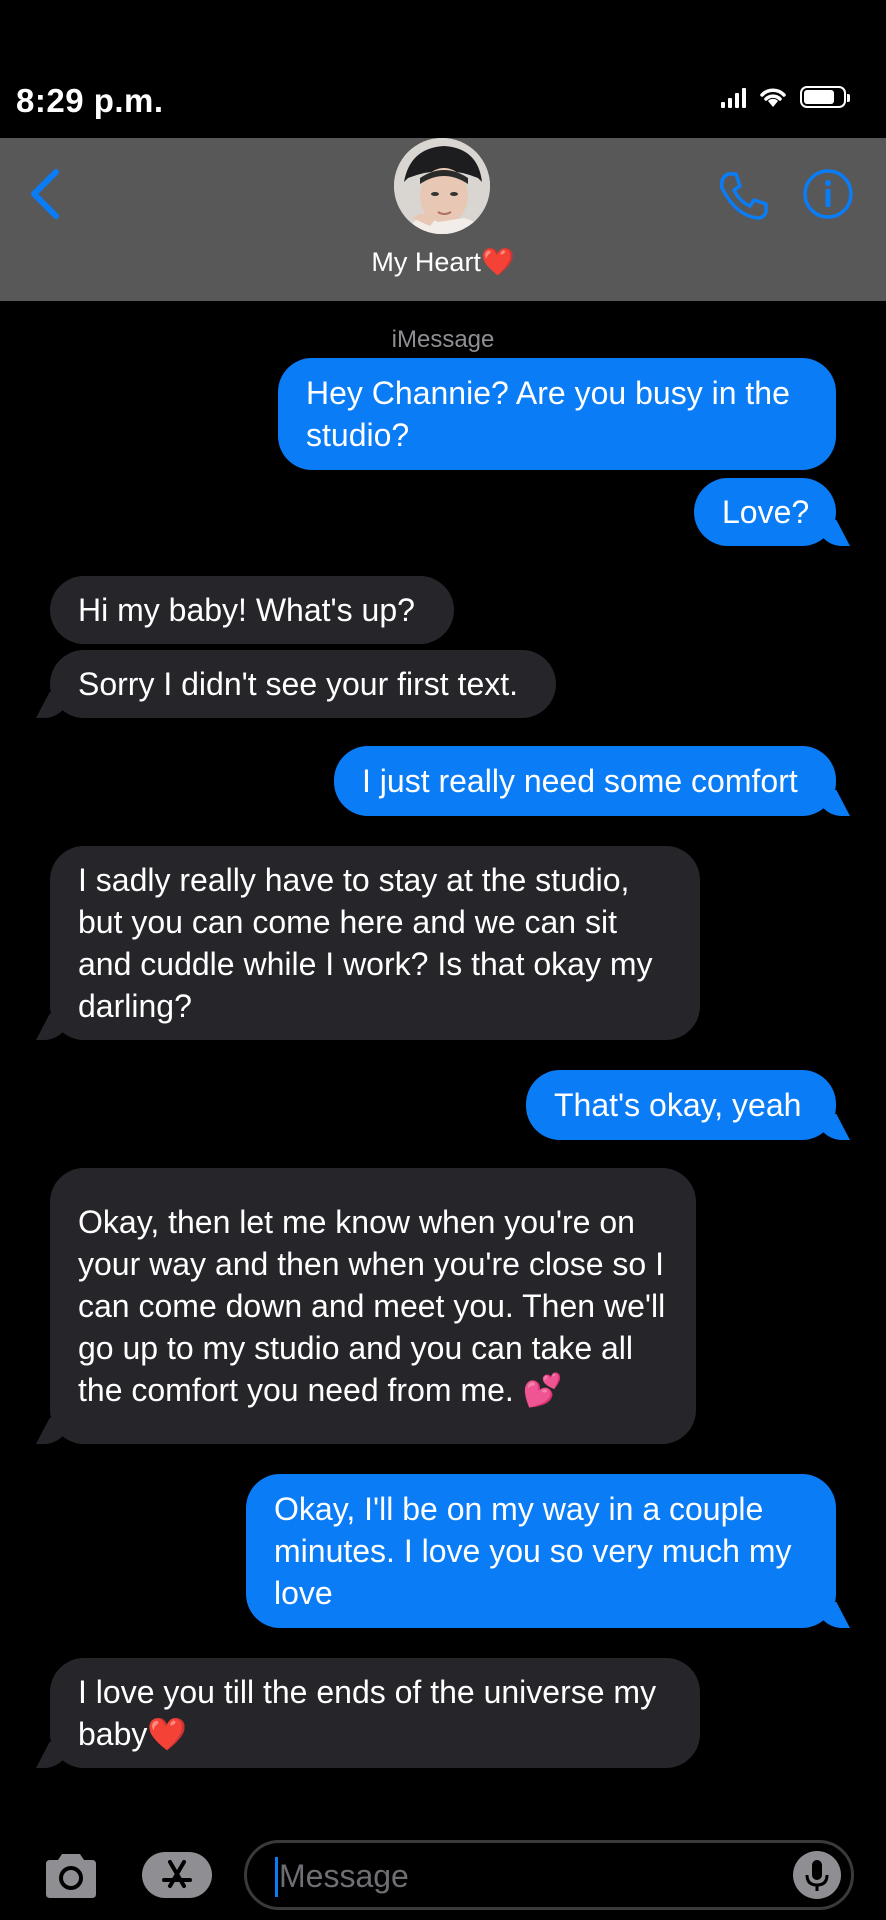 This screenshot has width=886, height=1920. I want to click on received-message: Hi my baby! What's up?, so click(252, 610).